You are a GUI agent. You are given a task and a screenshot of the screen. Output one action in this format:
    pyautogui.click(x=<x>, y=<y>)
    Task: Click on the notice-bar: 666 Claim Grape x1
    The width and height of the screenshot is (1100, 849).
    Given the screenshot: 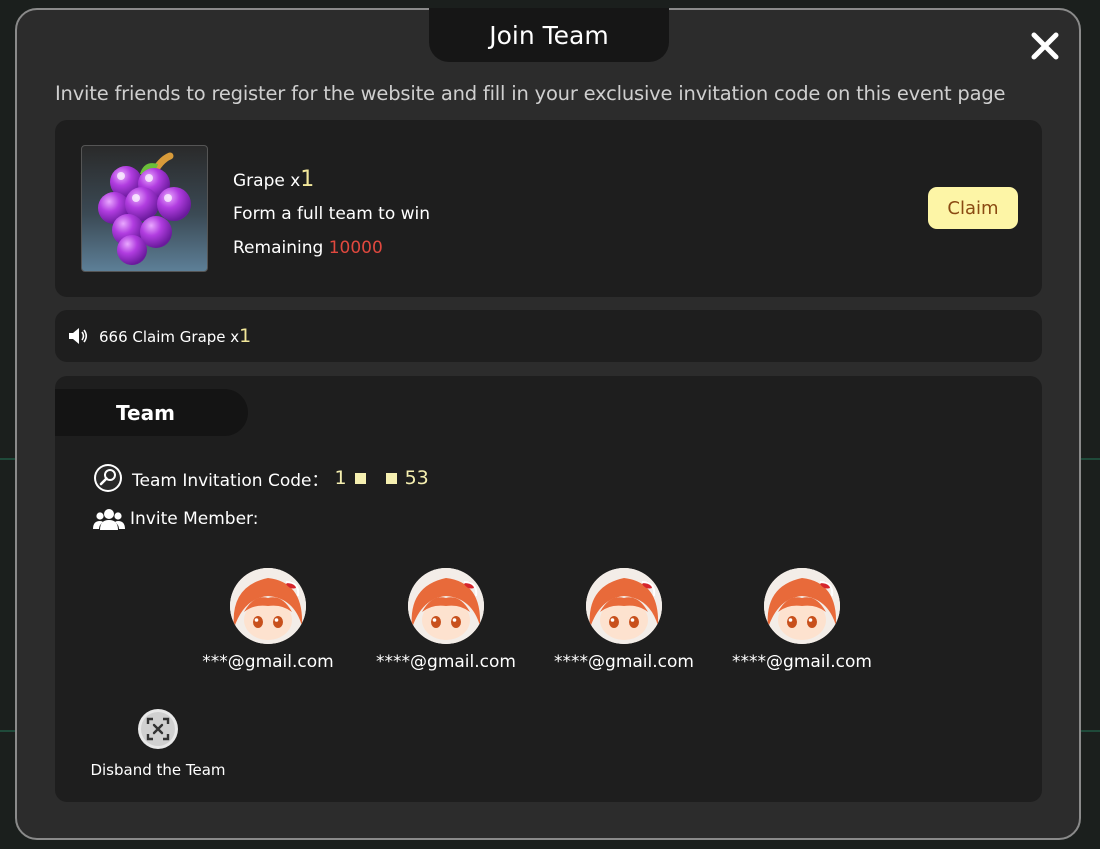 What is the action you would take?
    pyautogui.click(x=548, y=336)
    